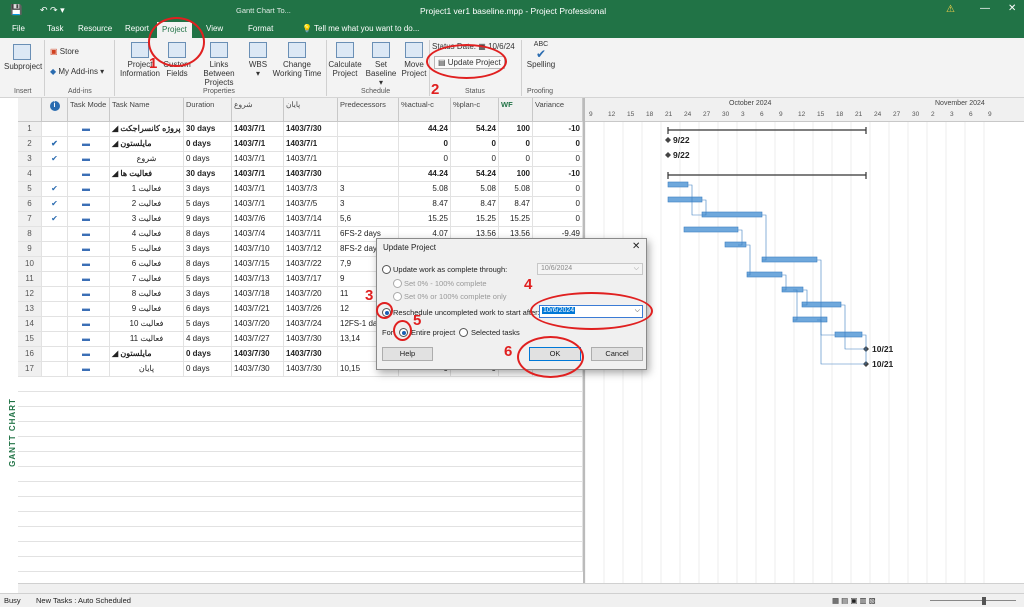 This screenshot has height=607, width=1024. What do you see at coordinates (30, 174) in the screenshot?
I see `row-number: 4` at bounding box center [30, 174].